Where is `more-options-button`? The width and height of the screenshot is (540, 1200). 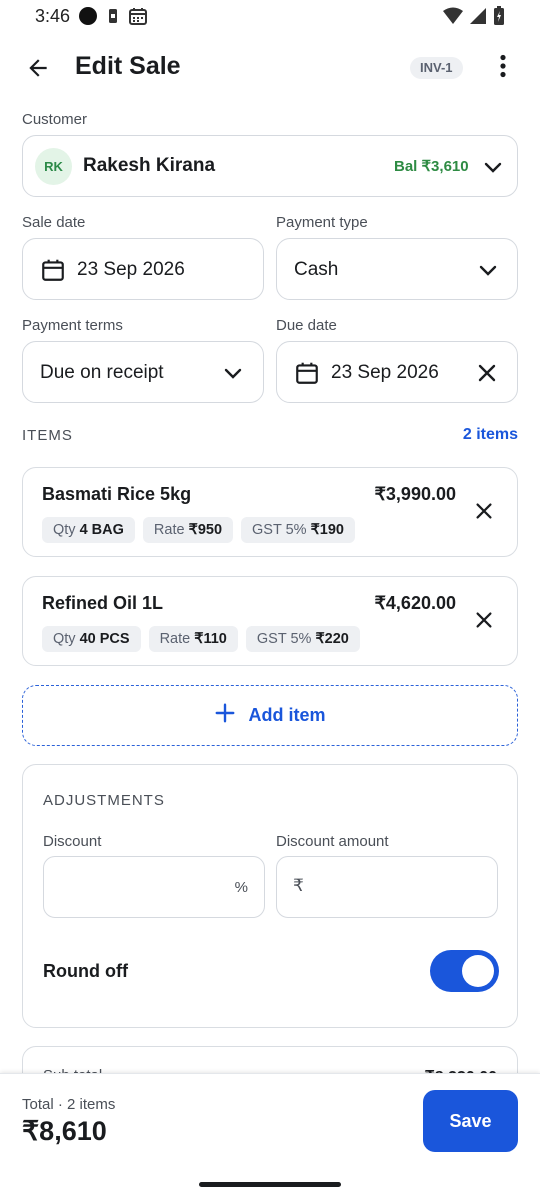
more-options-button is located at coordinates (503, 68).